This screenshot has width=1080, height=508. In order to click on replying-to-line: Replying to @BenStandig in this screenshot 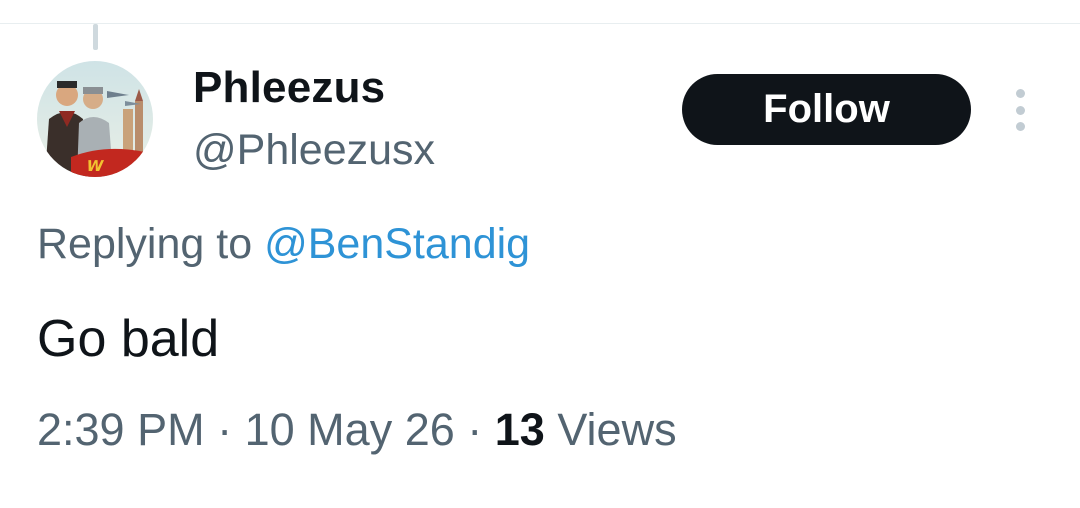, I will do `click(283, 244)`.